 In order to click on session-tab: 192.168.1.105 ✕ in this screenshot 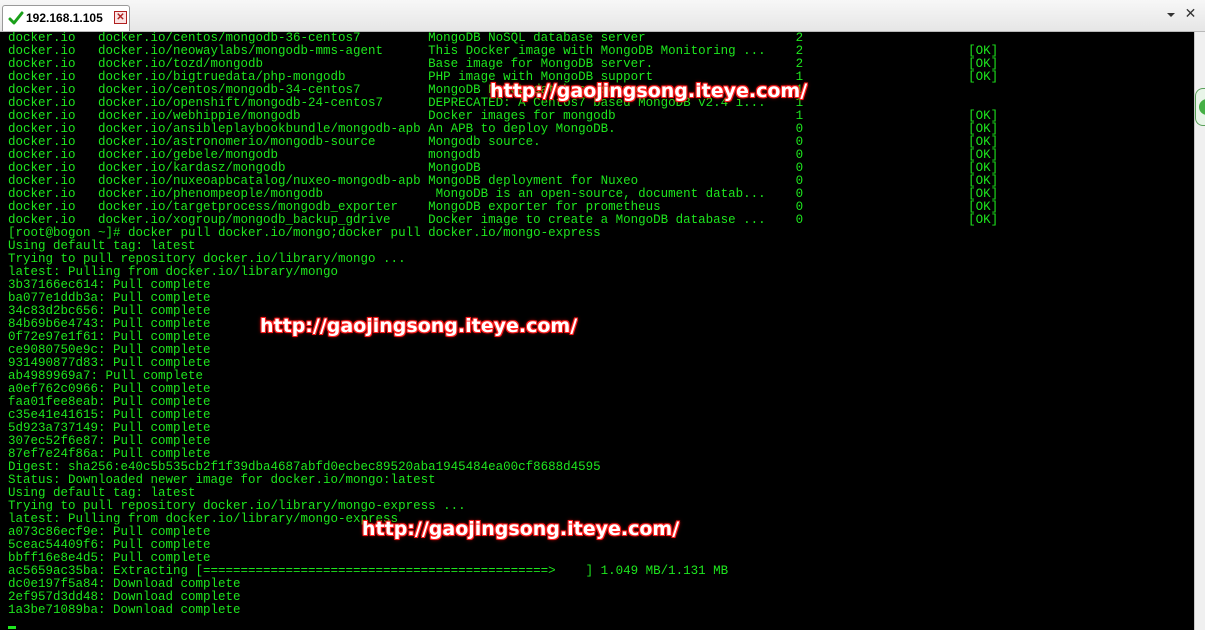, I will do `click(66, 18)`.